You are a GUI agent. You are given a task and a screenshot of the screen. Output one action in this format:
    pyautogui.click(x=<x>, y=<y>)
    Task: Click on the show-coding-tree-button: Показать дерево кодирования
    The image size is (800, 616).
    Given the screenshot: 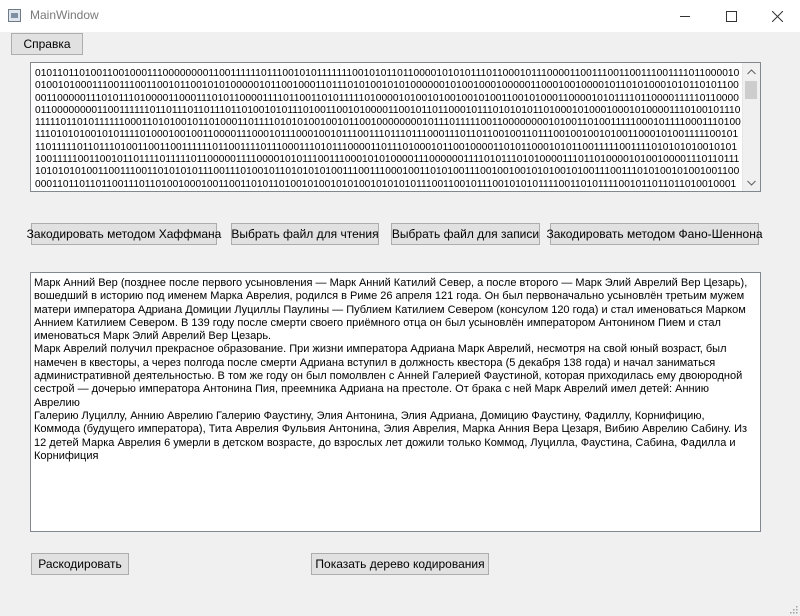 What is the action you would take?
    pyautogui.click(x=400, y=564)
    